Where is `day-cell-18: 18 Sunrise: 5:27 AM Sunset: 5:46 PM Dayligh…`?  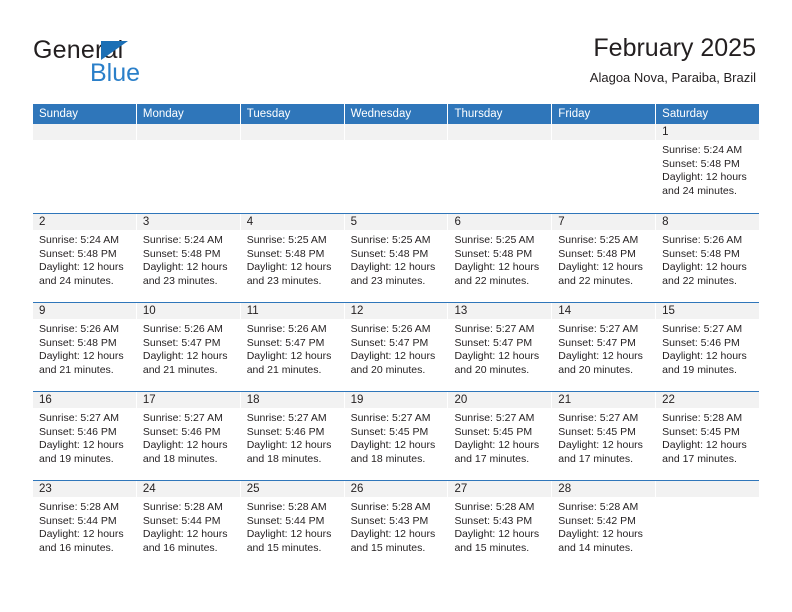 day-cell-18: 18 Sunrise: 5:27 AM Sunset: 5:46 PM Dayligh… is located at coordinates (292, 436).